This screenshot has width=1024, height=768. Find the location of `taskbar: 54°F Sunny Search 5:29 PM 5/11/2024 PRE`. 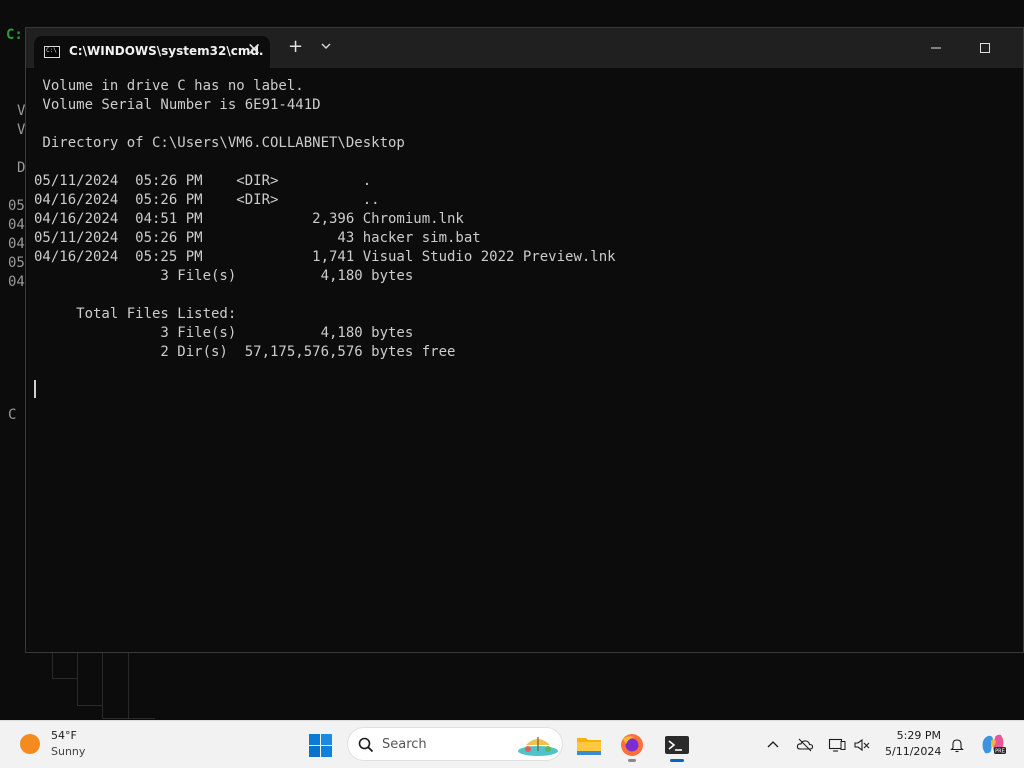

taskbar: 54°F Sunny Search 5:29 PM 5/11/2024 PRE is located at coordinates (512, 744).